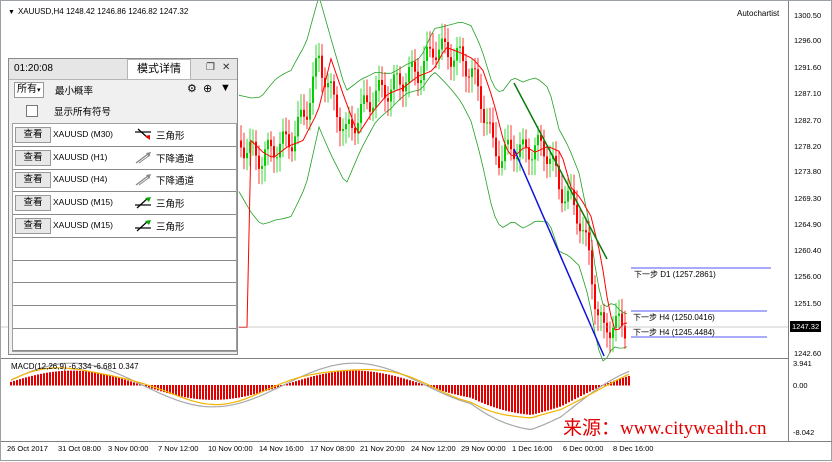 The image size is (832, 462). What do you see at coordinates (802, 363) in the screenshot?
I see `macd-tick-top: 3.941` at bounding box center [802, 363].